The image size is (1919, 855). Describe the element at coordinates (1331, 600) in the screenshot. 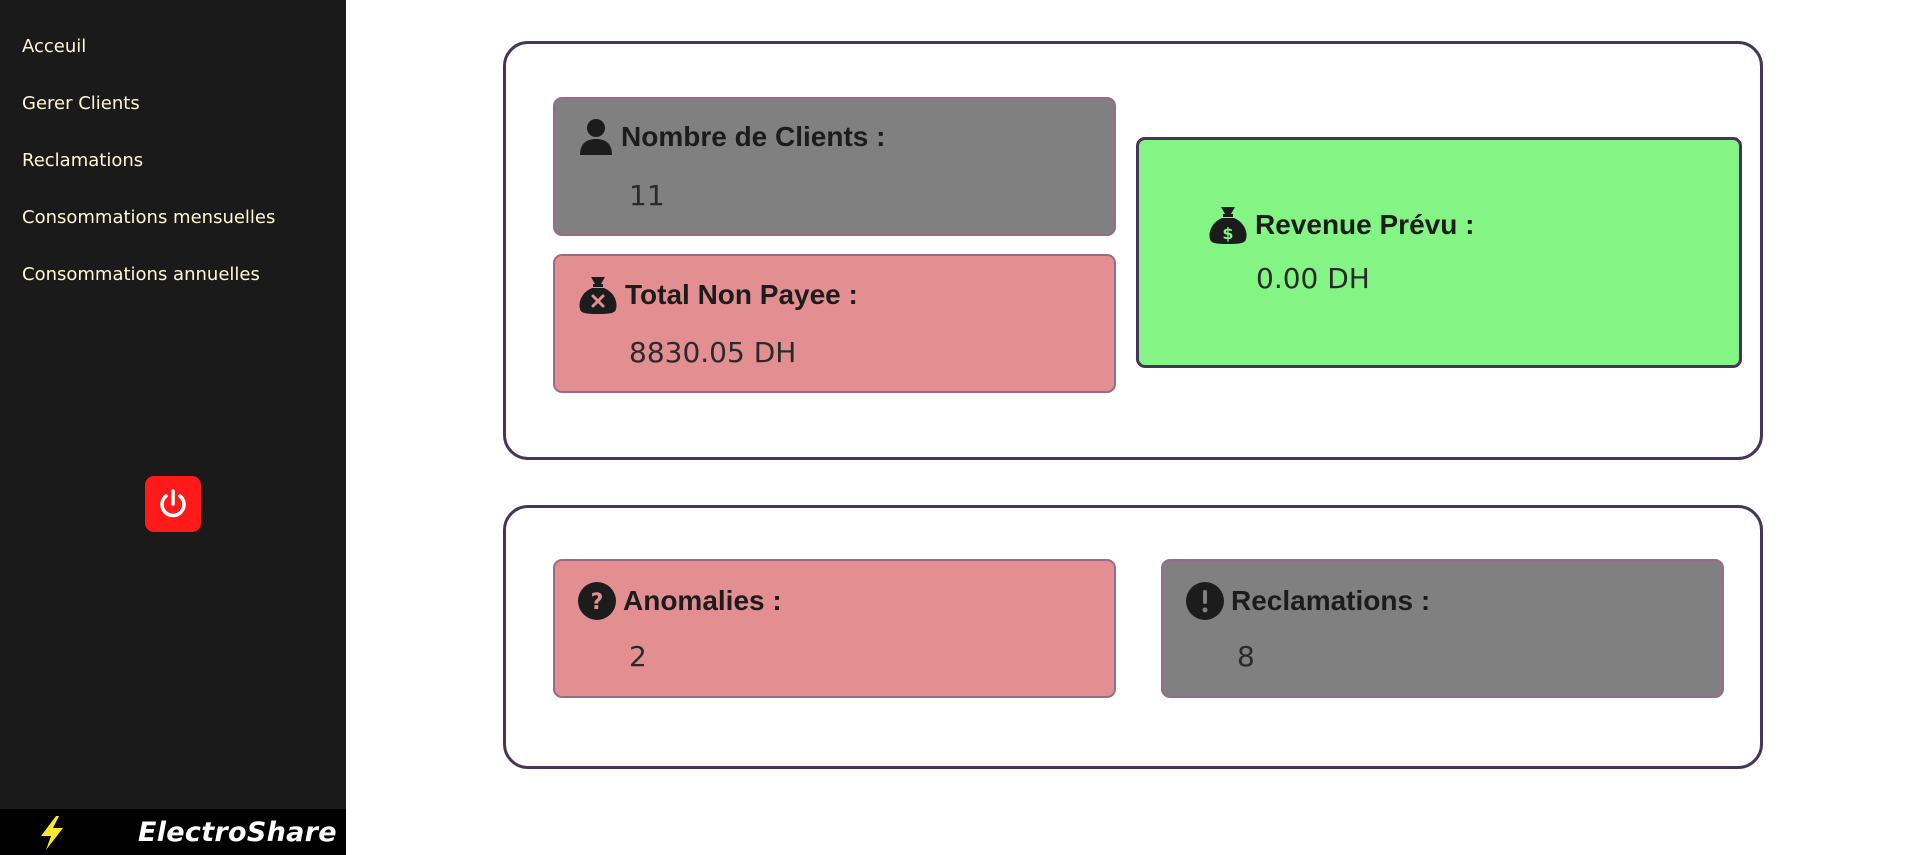

I see `reclamations-label: Reclamations :` at that location.